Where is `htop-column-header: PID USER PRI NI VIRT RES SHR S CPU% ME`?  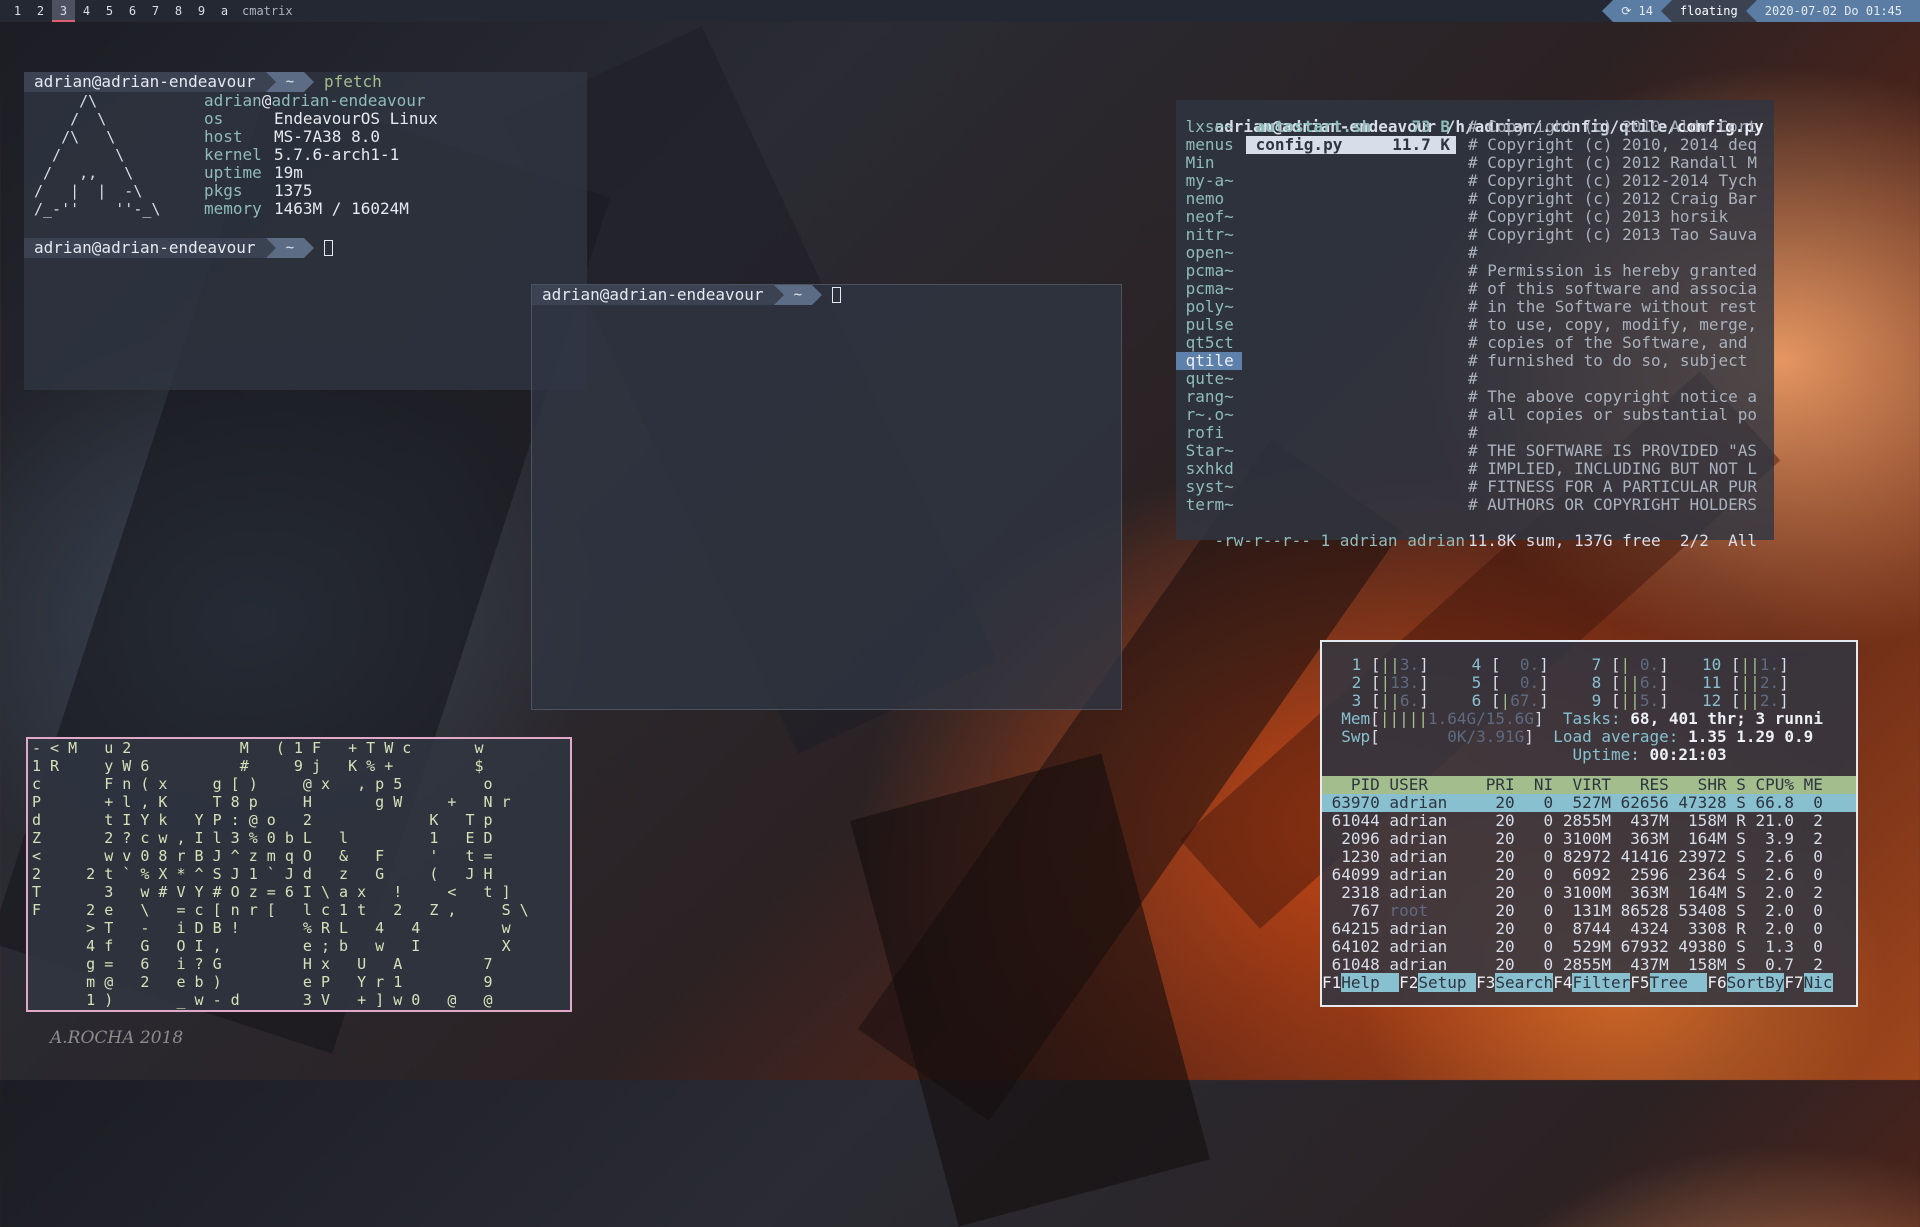
htop-column-header: PID USER PRI NI VIRT RES SHR S CPU% ME is located at coordinates (1589, 785).